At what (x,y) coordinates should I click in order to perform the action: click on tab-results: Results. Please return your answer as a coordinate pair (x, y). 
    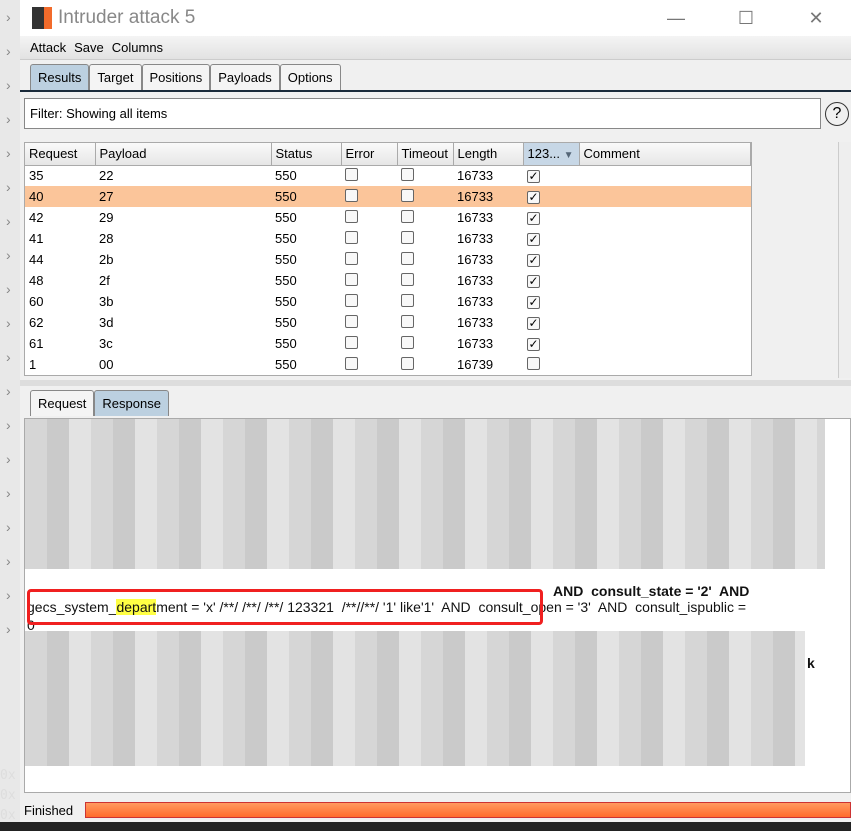
    Looking at the image, I should click on (60, 77).